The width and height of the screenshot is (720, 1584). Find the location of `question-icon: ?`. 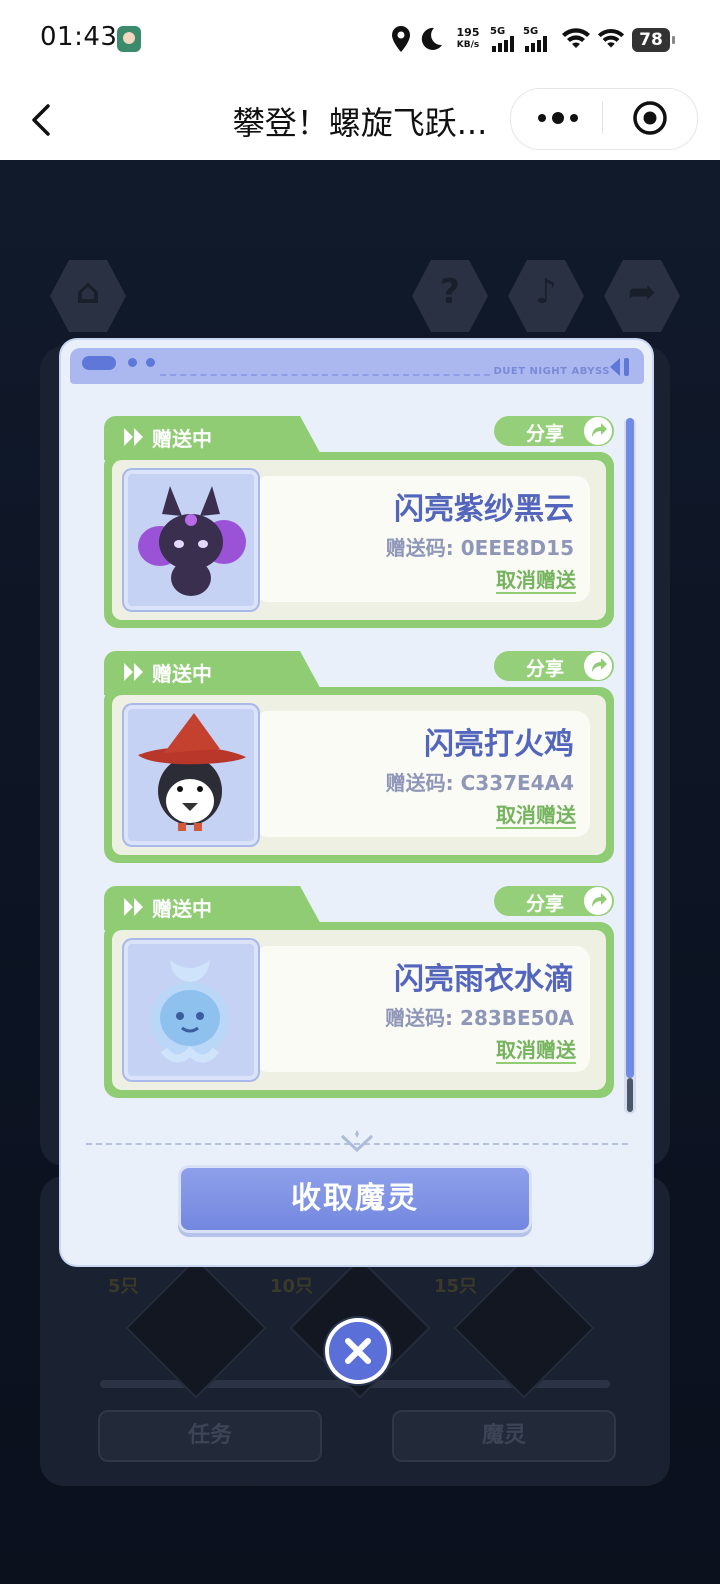

question-icon: ? is located at coordinates (450, 292).